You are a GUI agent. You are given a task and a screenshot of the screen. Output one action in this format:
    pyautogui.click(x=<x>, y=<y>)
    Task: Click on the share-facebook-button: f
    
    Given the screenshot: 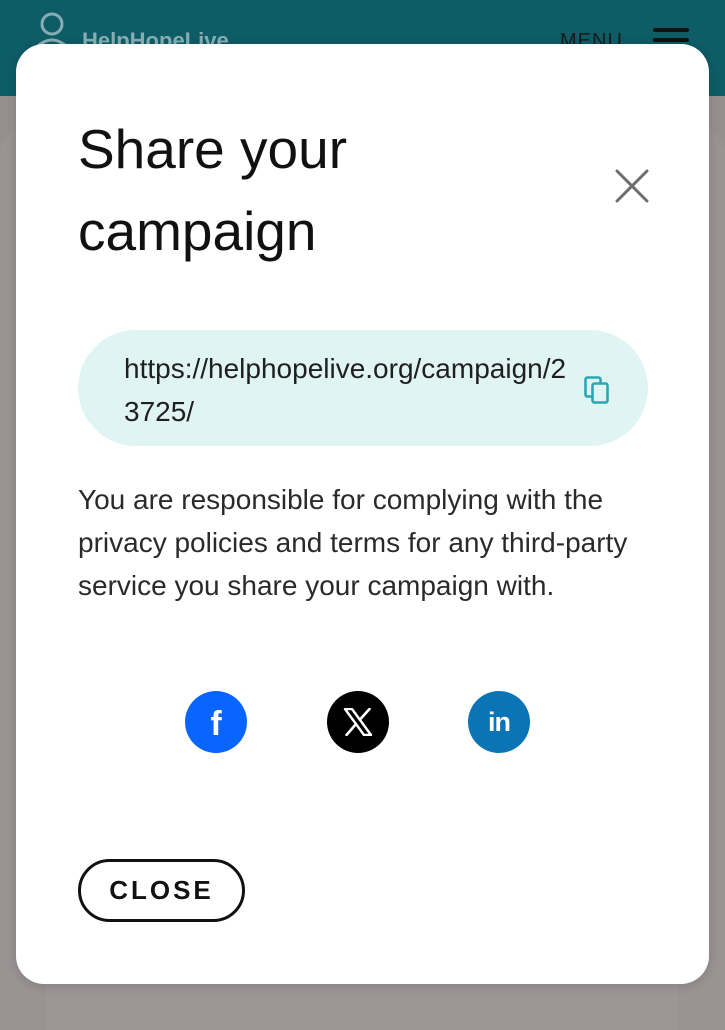 What is the action you would take?
    pyautogui.click(x=216, y=722)
    